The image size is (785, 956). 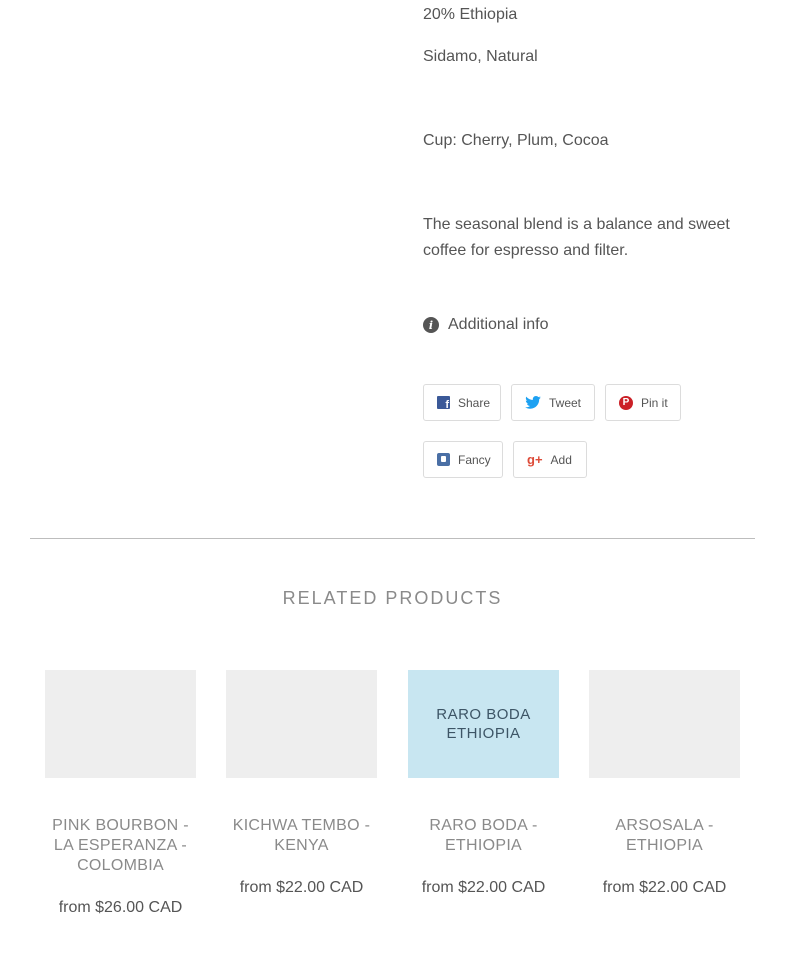 I want to click on share-label: Share, so click(x=474, y=402).